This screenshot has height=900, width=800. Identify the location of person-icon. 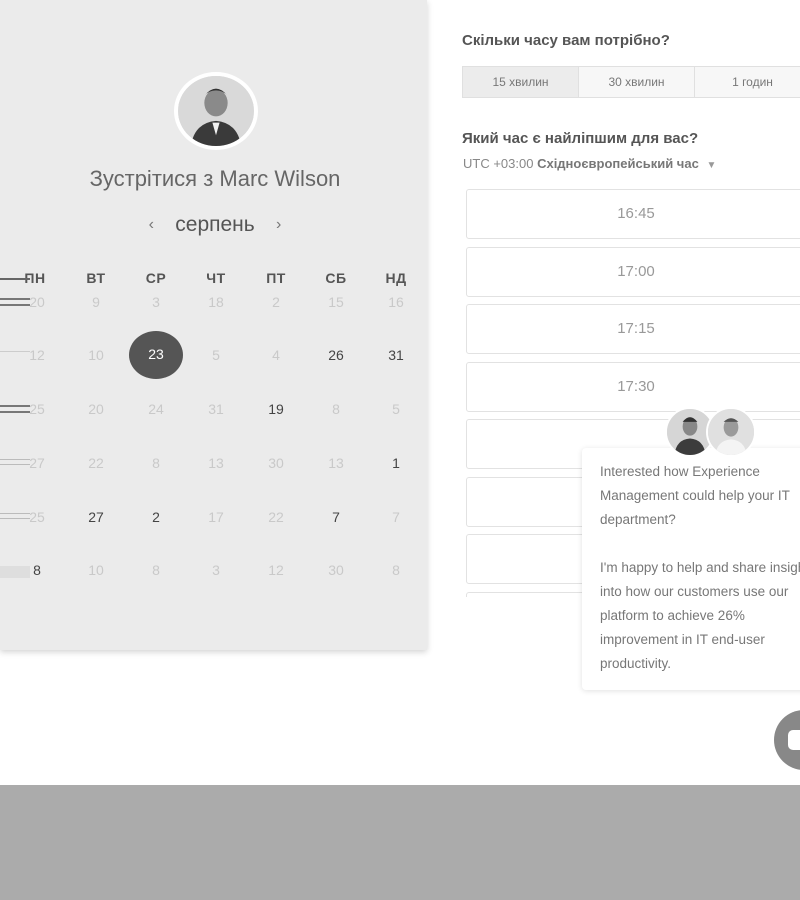
(216, 111).